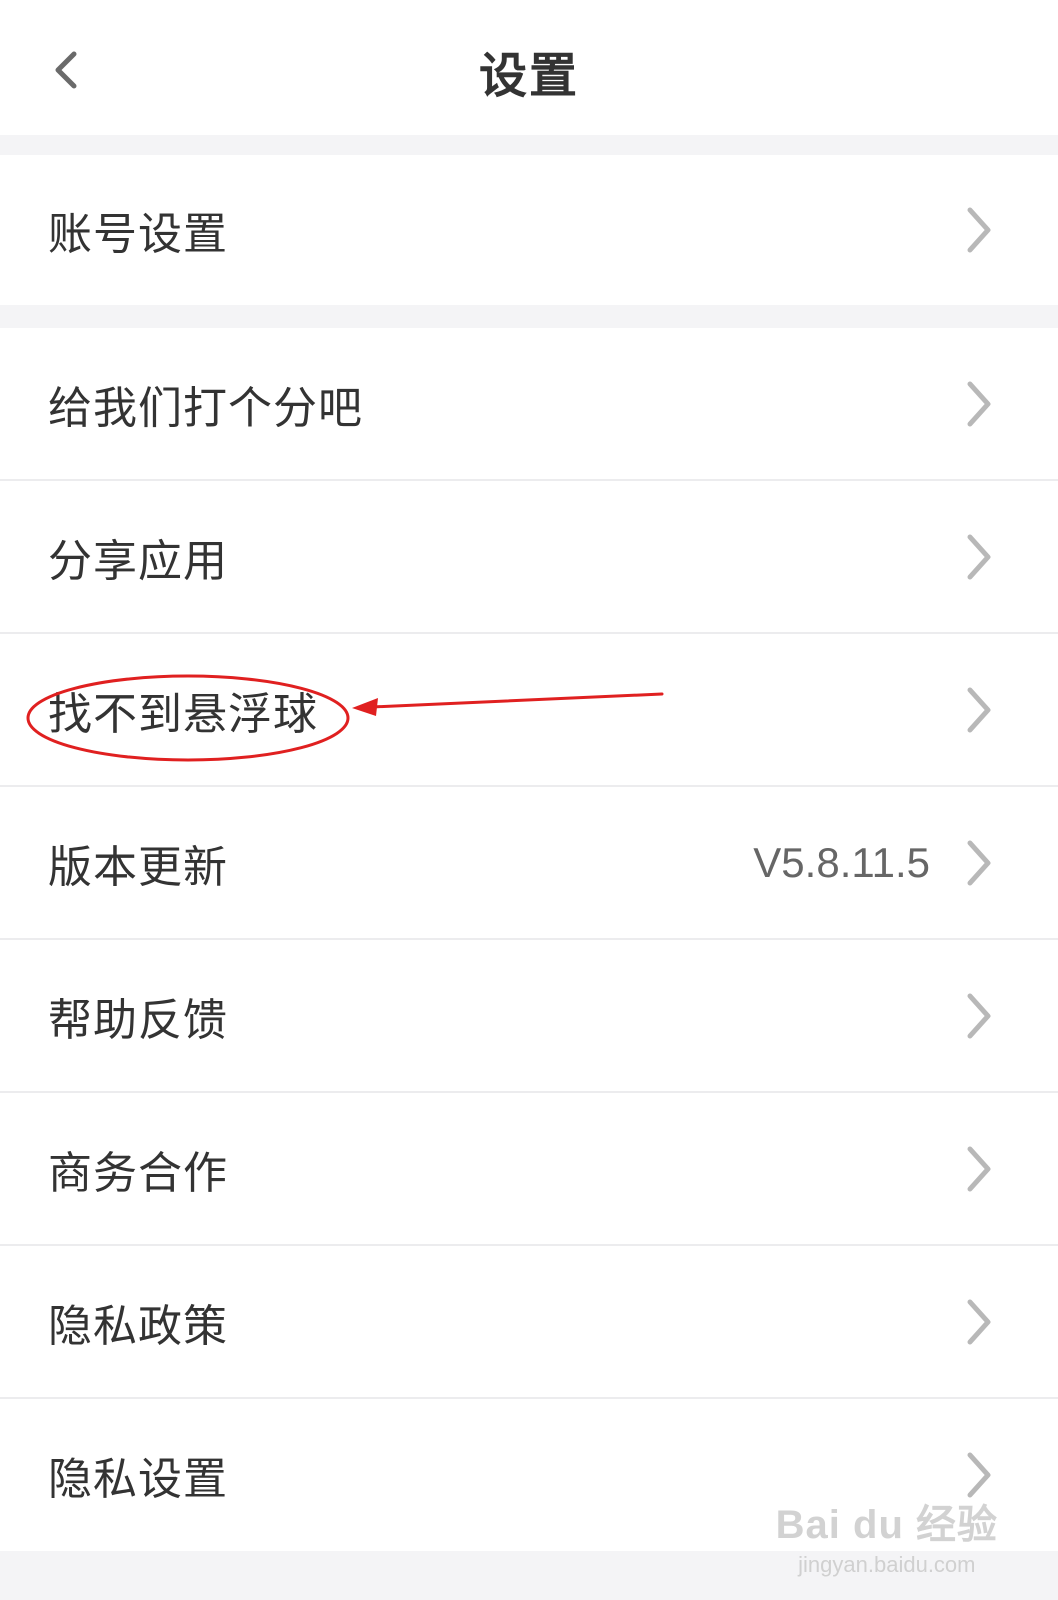  I want to click on settings-item-label: 隐私政策, so click(138, 1326).